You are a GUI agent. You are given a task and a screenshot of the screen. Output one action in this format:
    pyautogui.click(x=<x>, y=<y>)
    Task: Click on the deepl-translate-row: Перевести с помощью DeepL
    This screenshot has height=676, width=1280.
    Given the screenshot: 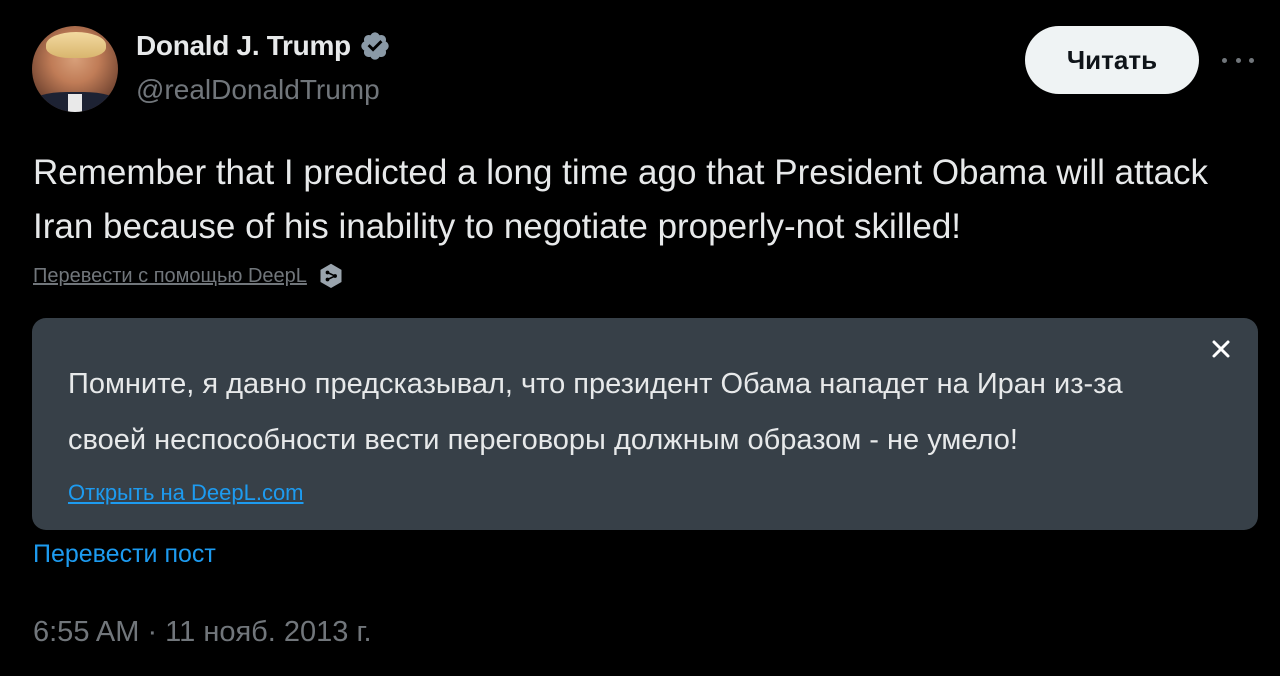 What is the action you would take?
    pyautogui.click(x=189, y=276)
    